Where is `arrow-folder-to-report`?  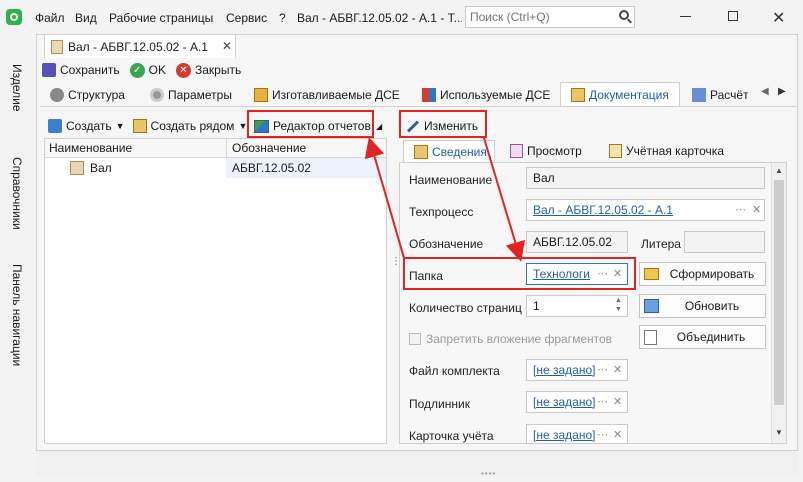 arrow-folder-to-report is located at coordinates (384, 198).